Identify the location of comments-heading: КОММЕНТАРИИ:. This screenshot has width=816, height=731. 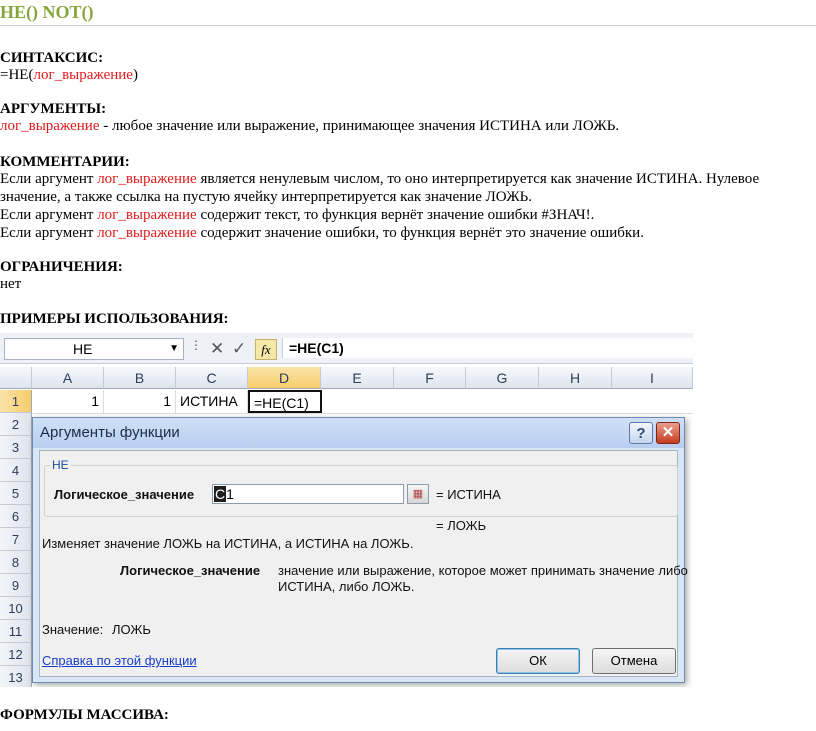
(65, 162).